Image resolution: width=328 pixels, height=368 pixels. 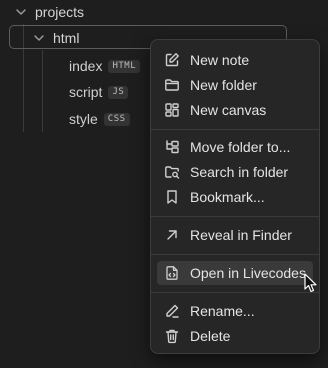 I want to click on menu-item-label: New folder, so click(x=223, y=85).